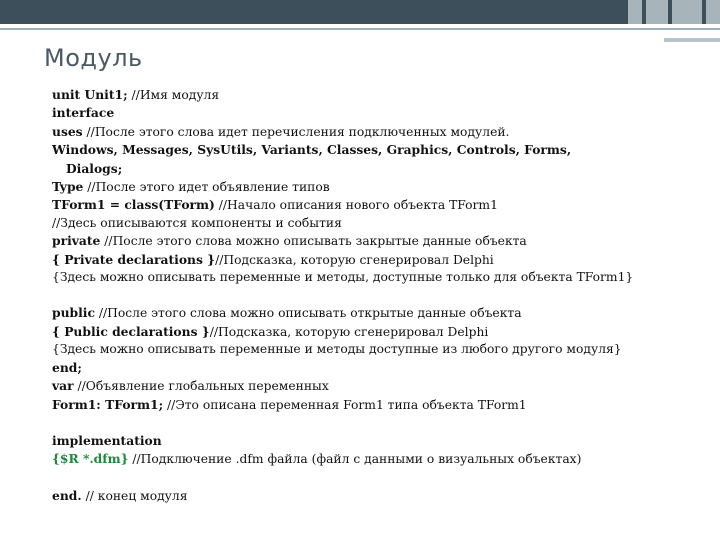  Describe the element at coordinates (201, 386) in the screenshot. I see `code-comment: //Объявление глобальных переменных` at that location.